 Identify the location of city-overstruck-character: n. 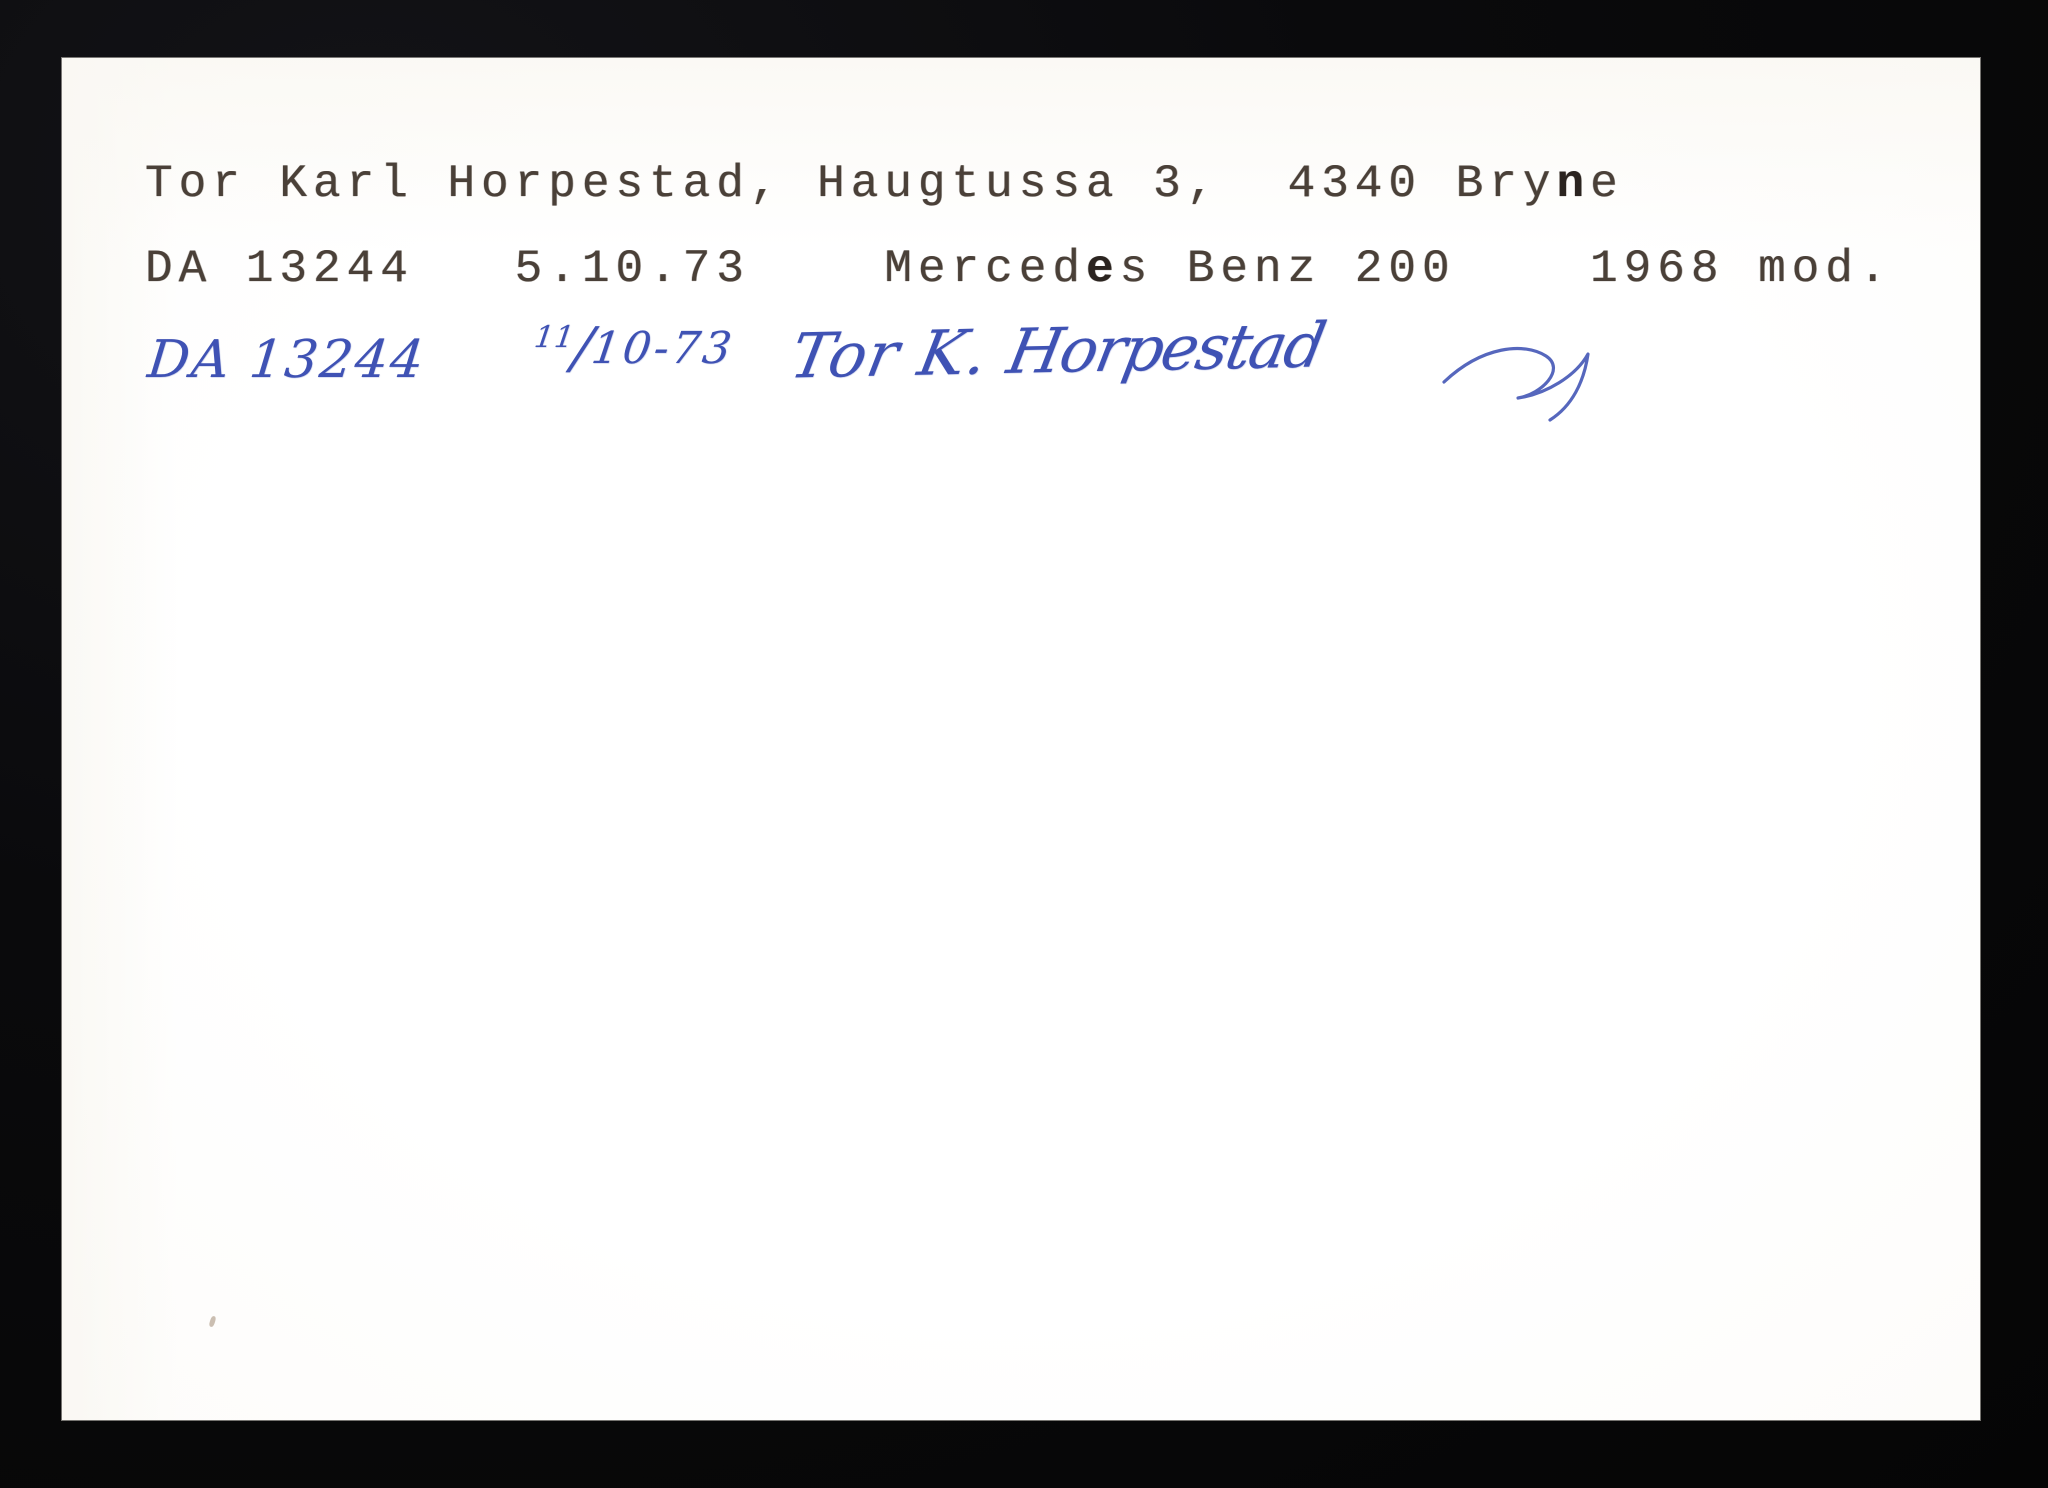
(1573, 184).